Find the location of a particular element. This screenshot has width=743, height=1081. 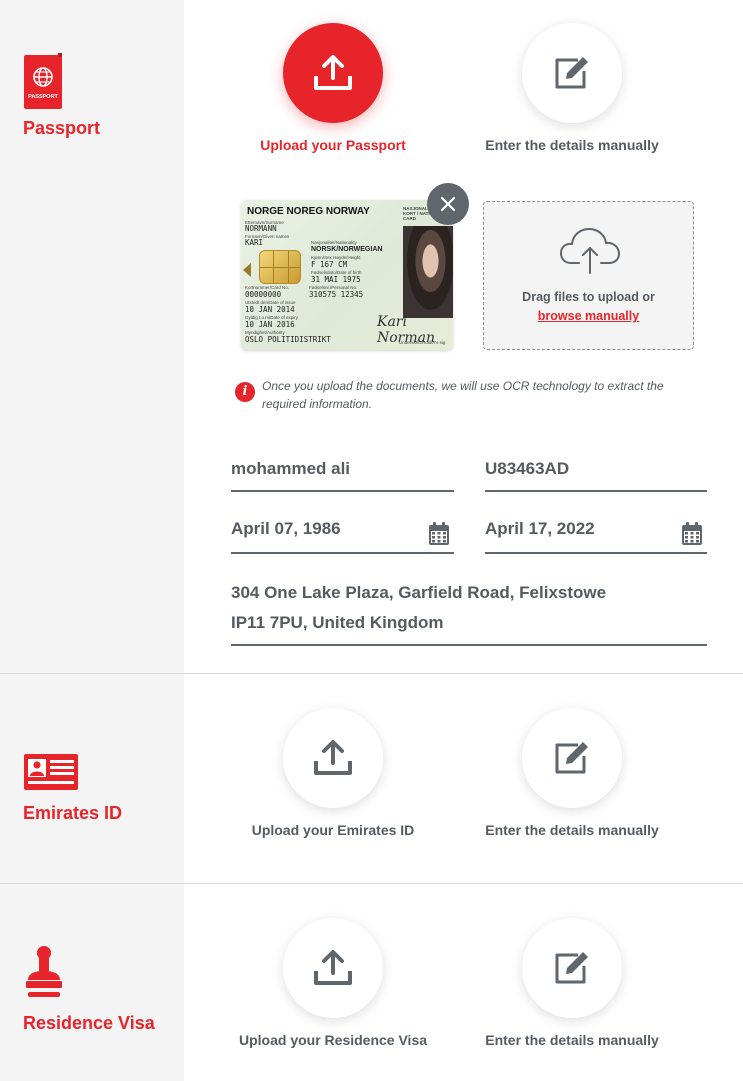

id-card-issue-date: 10 JAN 2014 is located at coordinates (270, 309).